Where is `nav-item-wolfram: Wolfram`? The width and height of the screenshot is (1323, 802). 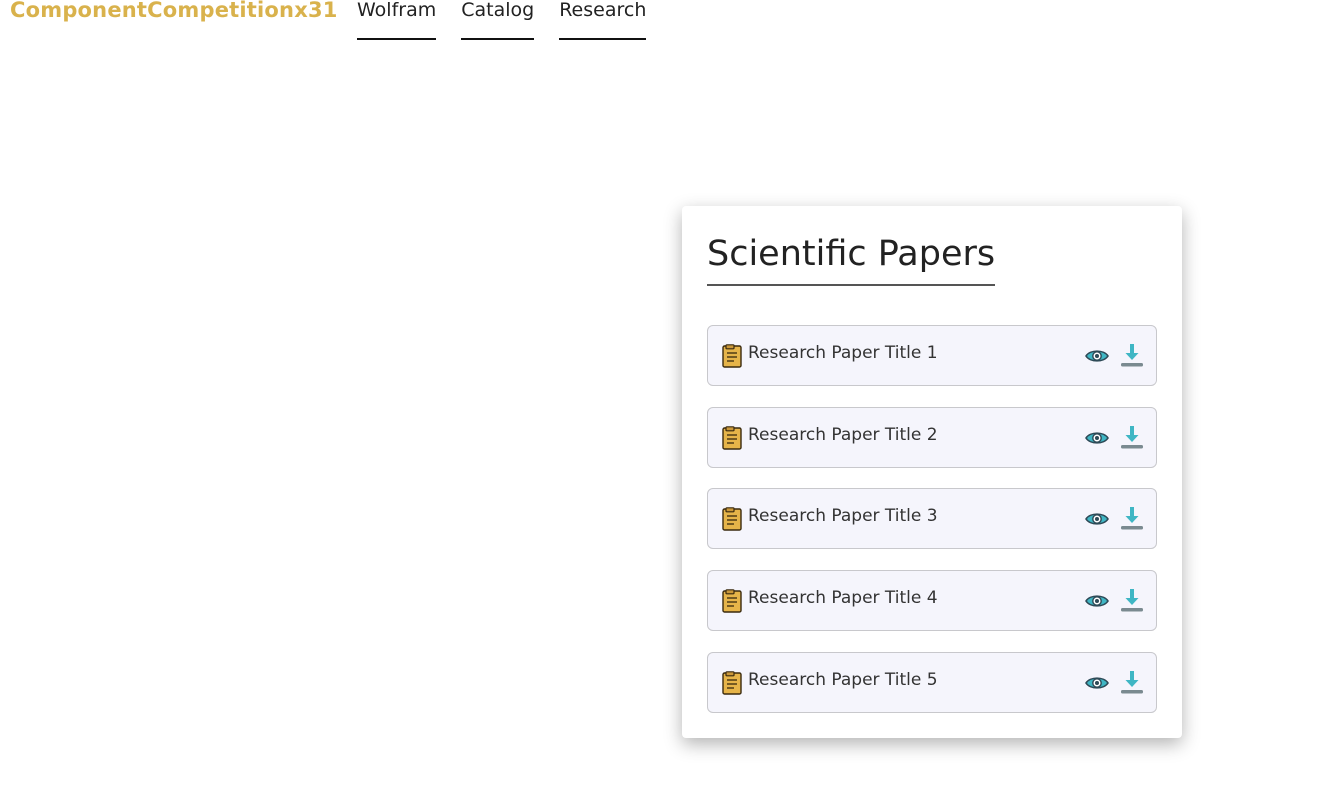
nav-item-wolfram: Wolfram is located at coordinates (397, 20).